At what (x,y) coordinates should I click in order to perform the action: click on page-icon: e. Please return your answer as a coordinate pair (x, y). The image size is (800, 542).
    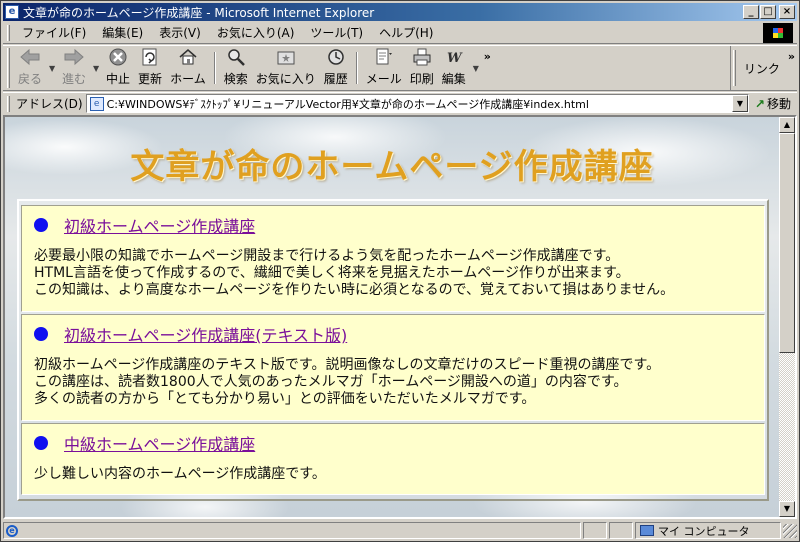
    Looking at the image, I should click on (96, 103).